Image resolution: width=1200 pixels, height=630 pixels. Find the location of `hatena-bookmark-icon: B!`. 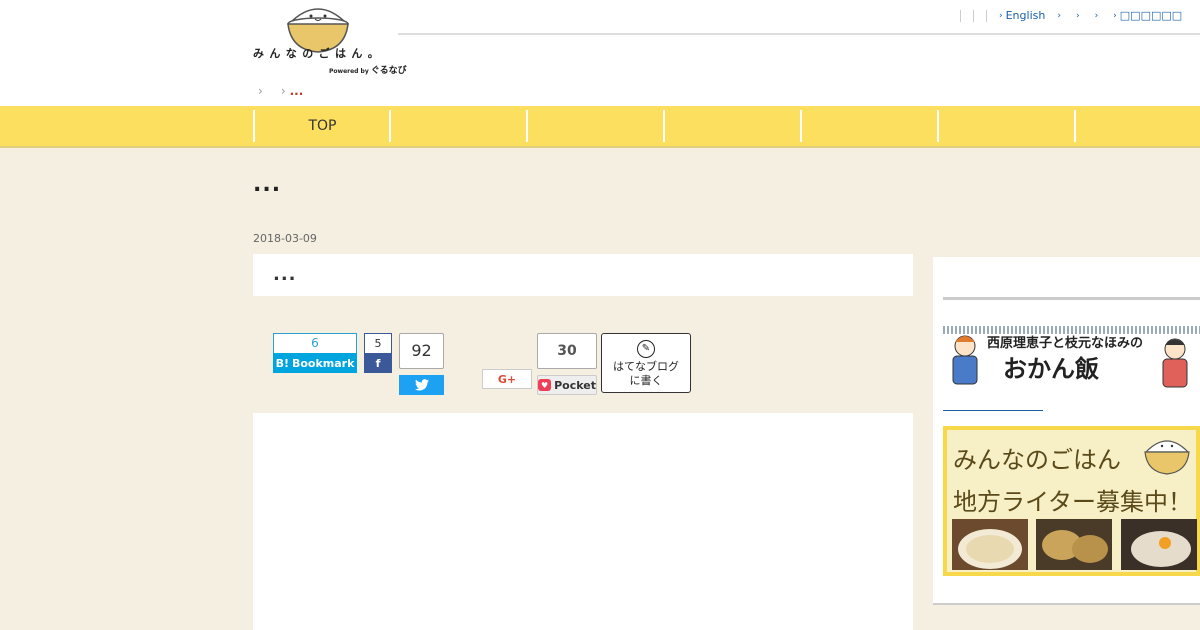

hatena-bookmark-icon: B! is located at coordinates (282, 363).